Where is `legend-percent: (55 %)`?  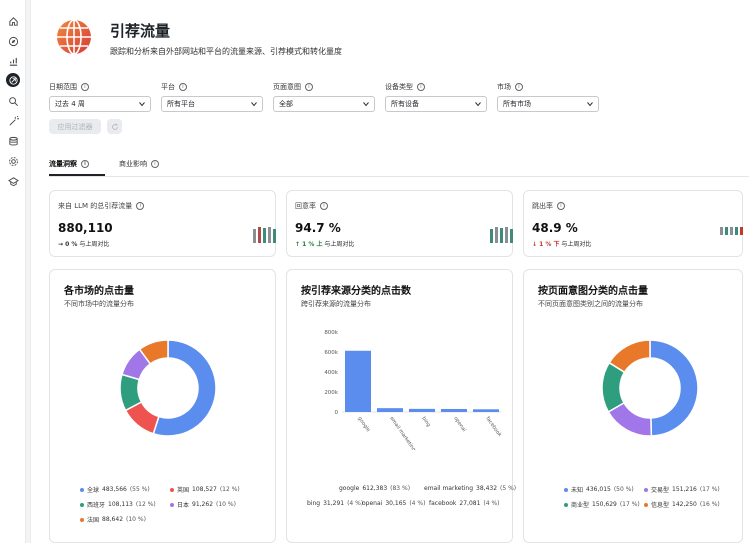 legend-percent: (55 %) is located at coordinates (139, 489).